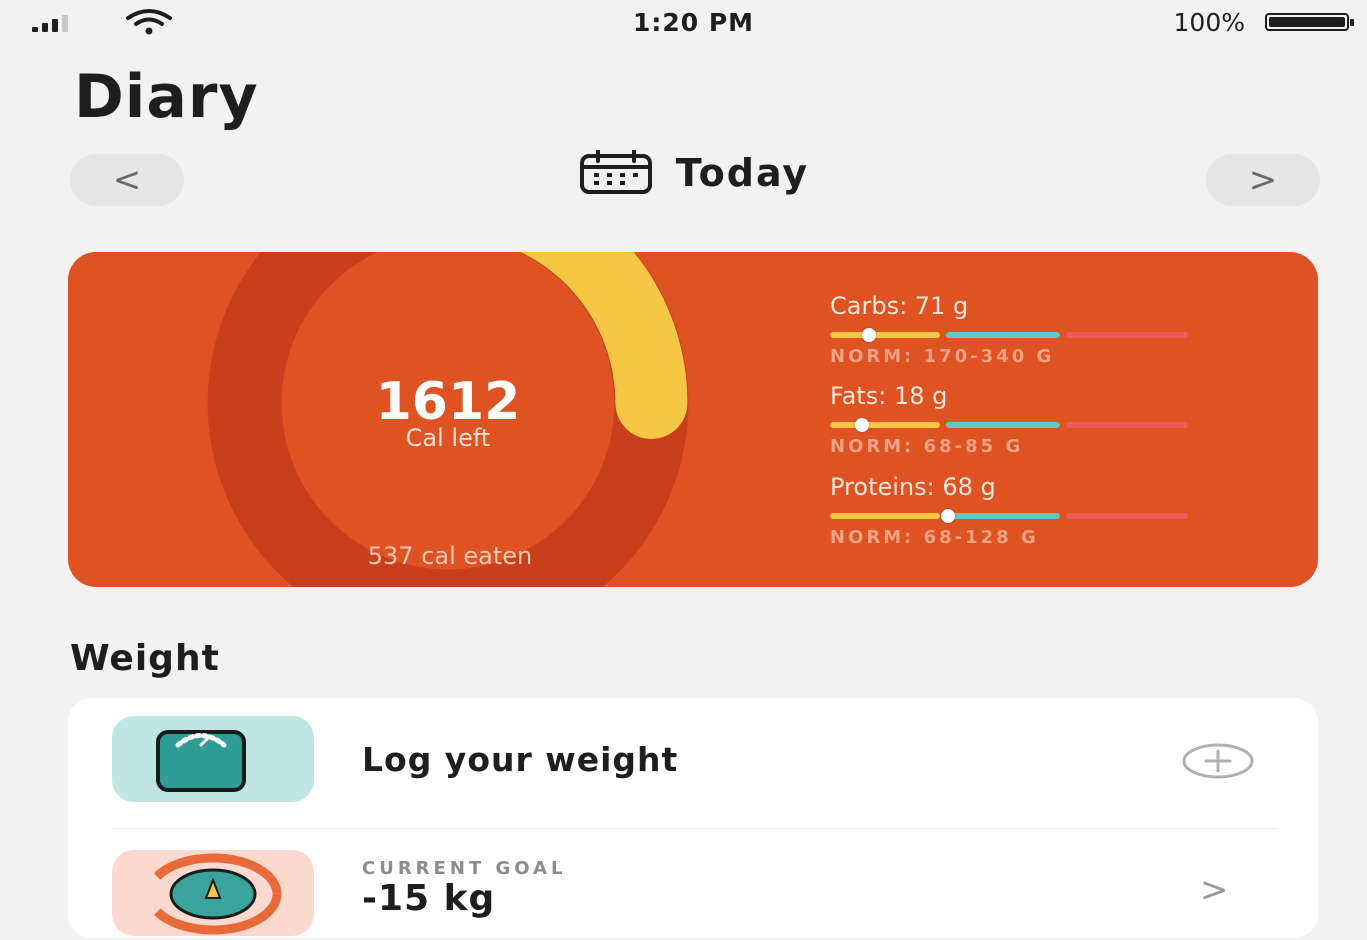 This screenshot has width=1367, height=940. I want to click on macro-label: Fats: 18 g, so click(889, 396).